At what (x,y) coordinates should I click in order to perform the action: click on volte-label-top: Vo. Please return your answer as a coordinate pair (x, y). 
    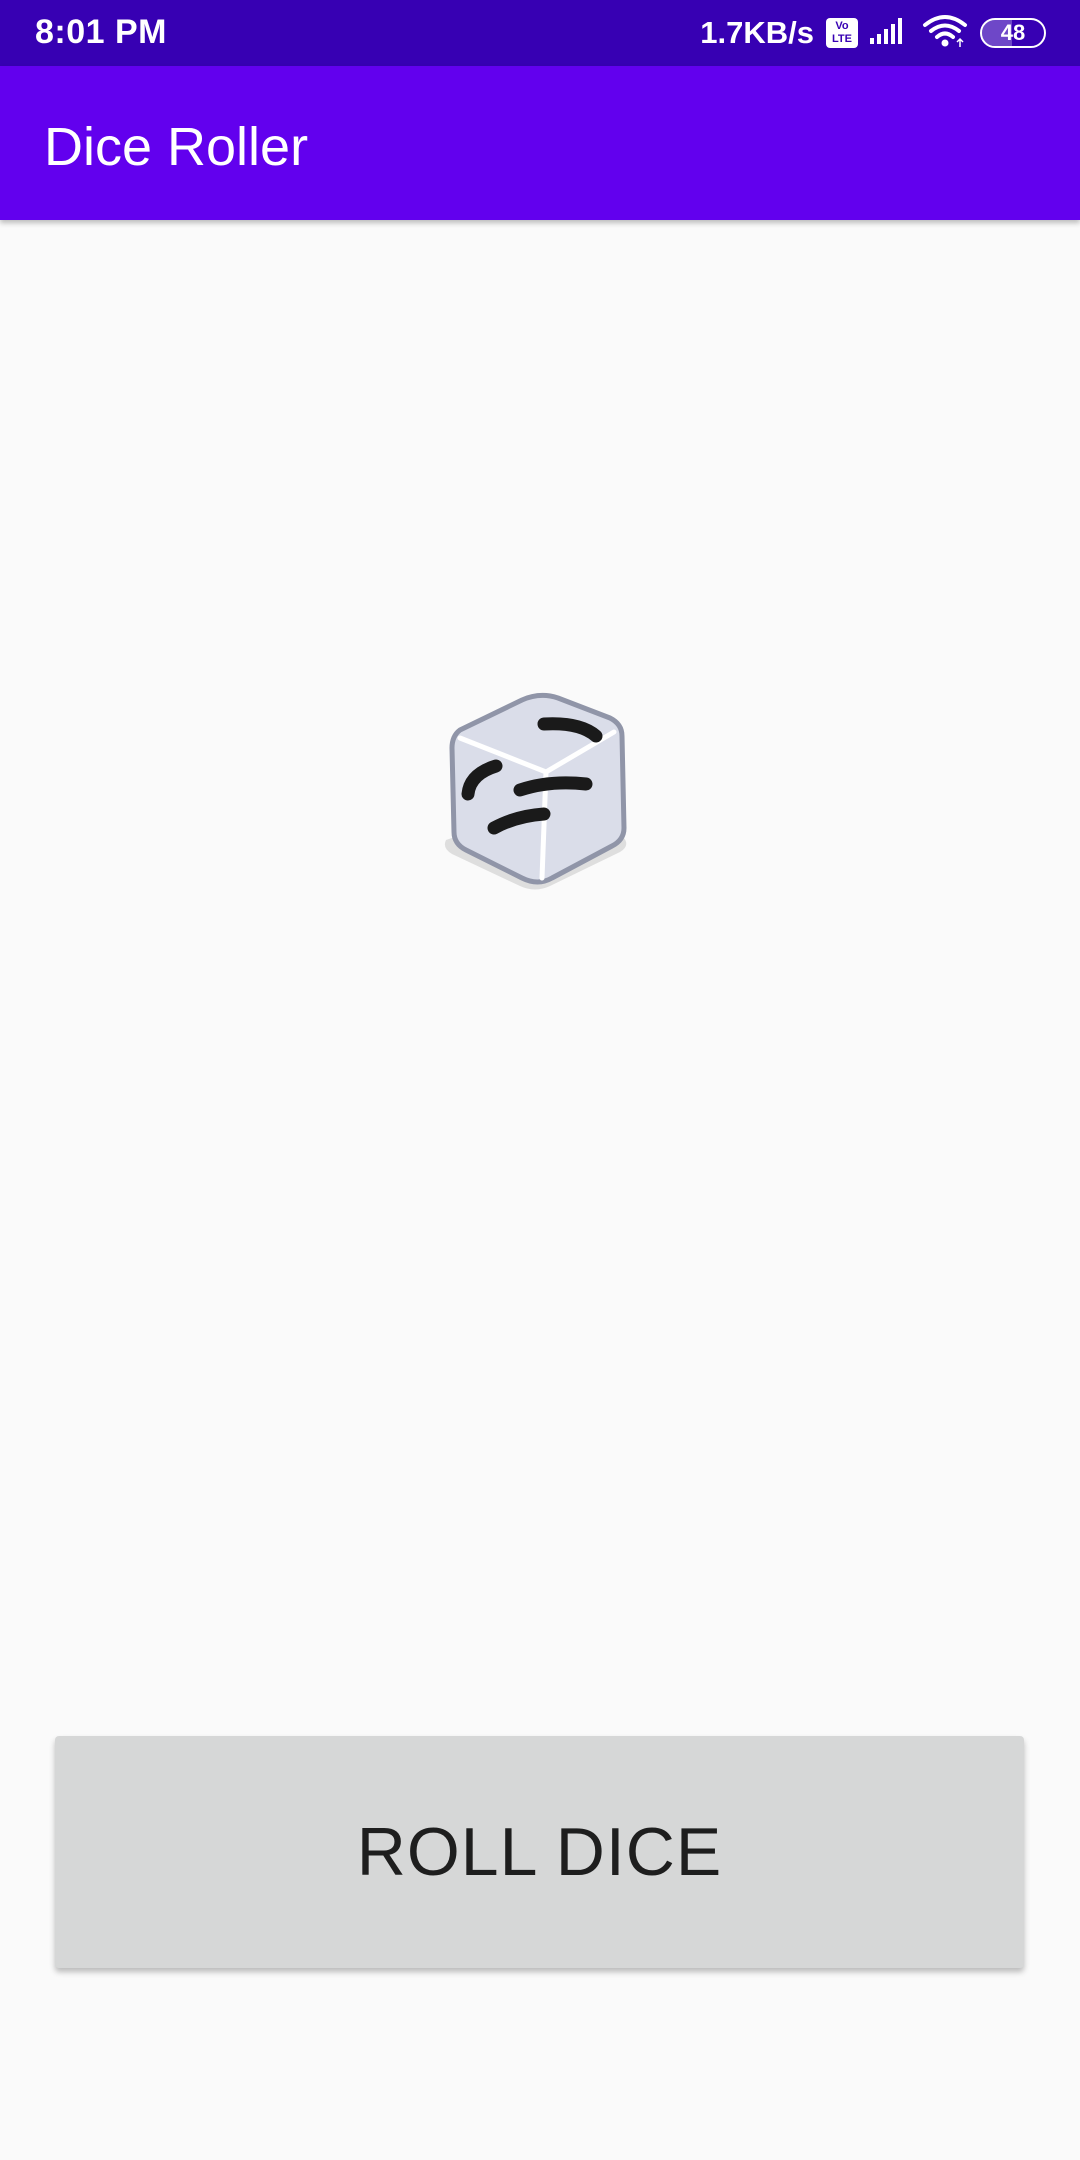
    Looking at the image, I should click on (842, 26).